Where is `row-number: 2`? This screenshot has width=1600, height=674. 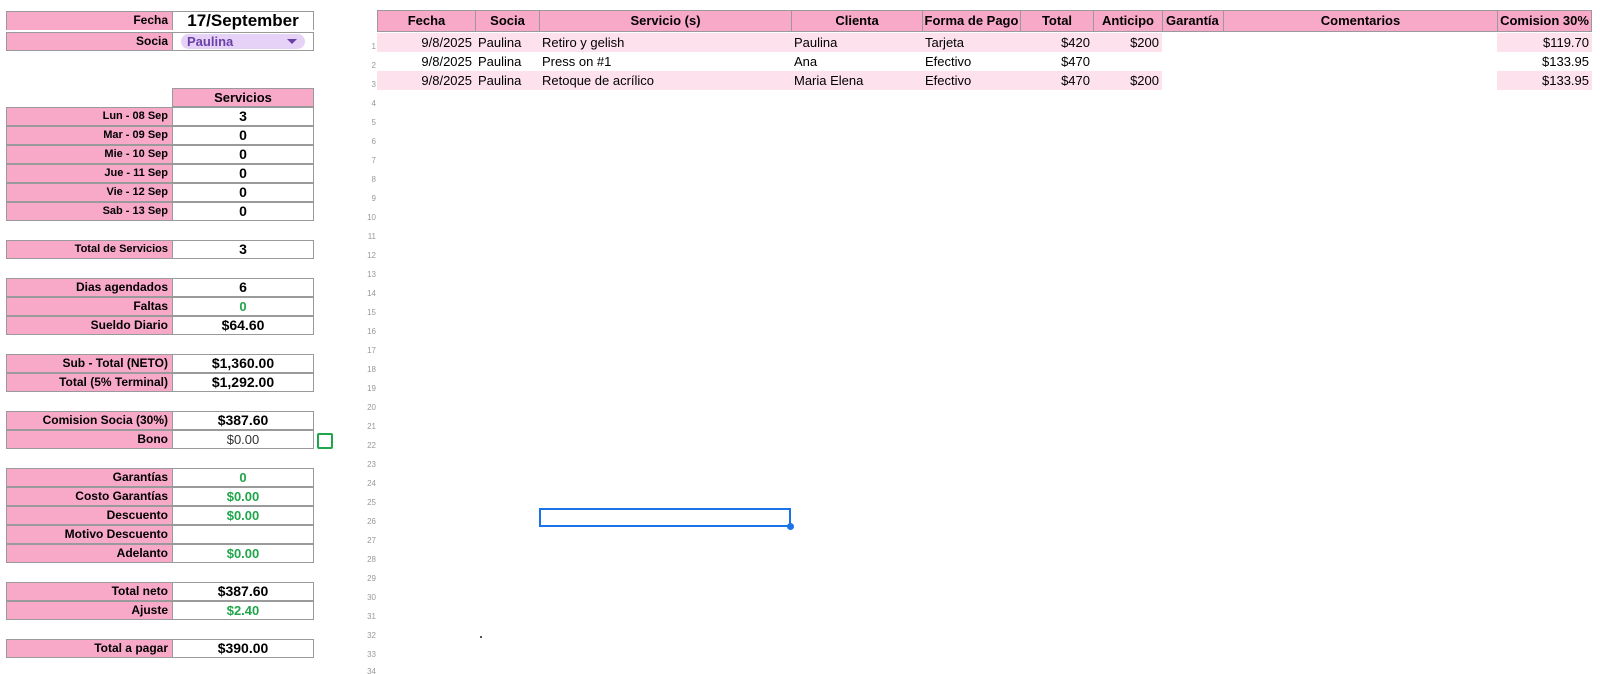
row-number: 2 is located at coordinates (367, 66).